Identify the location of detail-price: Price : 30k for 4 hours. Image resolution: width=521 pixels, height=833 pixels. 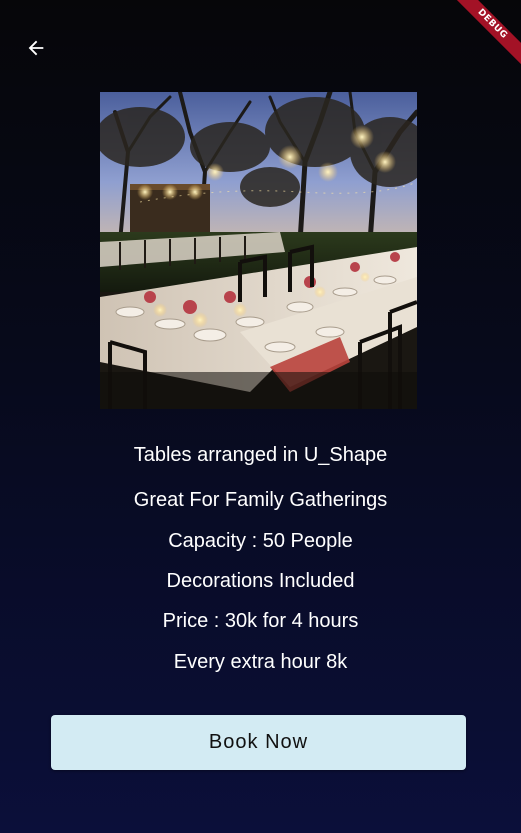
(260, 621).